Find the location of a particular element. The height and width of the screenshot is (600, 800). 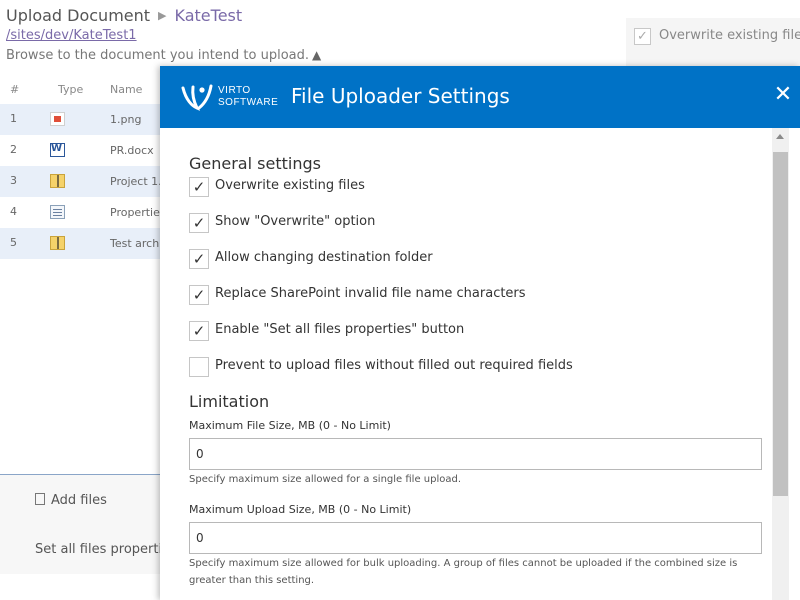

add-files-label: Add files is located at coordinates (79, 500).